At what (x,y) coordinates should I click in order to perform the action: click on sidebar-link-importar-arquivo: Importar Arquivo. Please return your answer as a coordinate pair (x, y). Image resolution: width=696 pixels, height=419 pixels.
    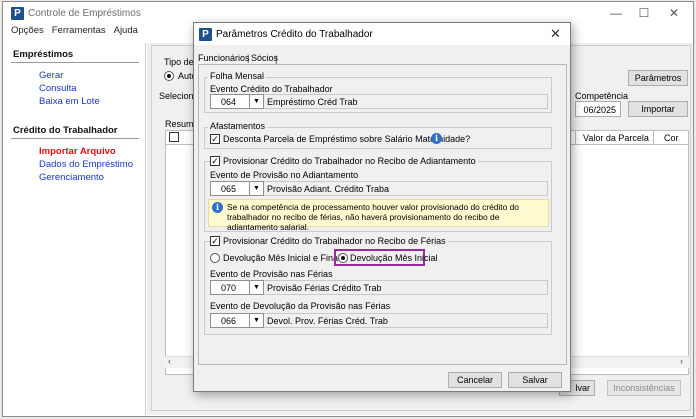
    Looking at the image, I should click on (77, 151).